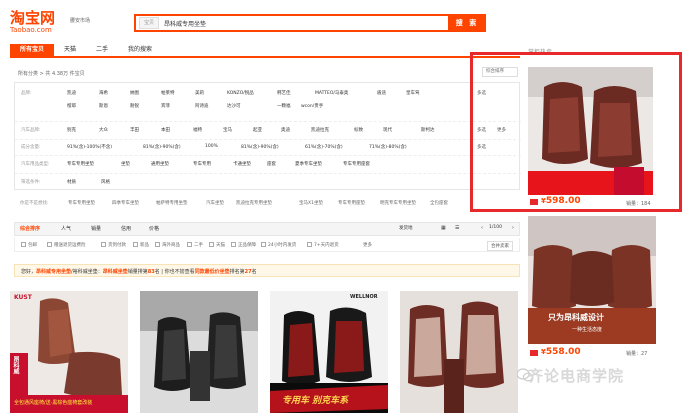  I want to click on car-brand-item: 奥迪, so click(285, 130).